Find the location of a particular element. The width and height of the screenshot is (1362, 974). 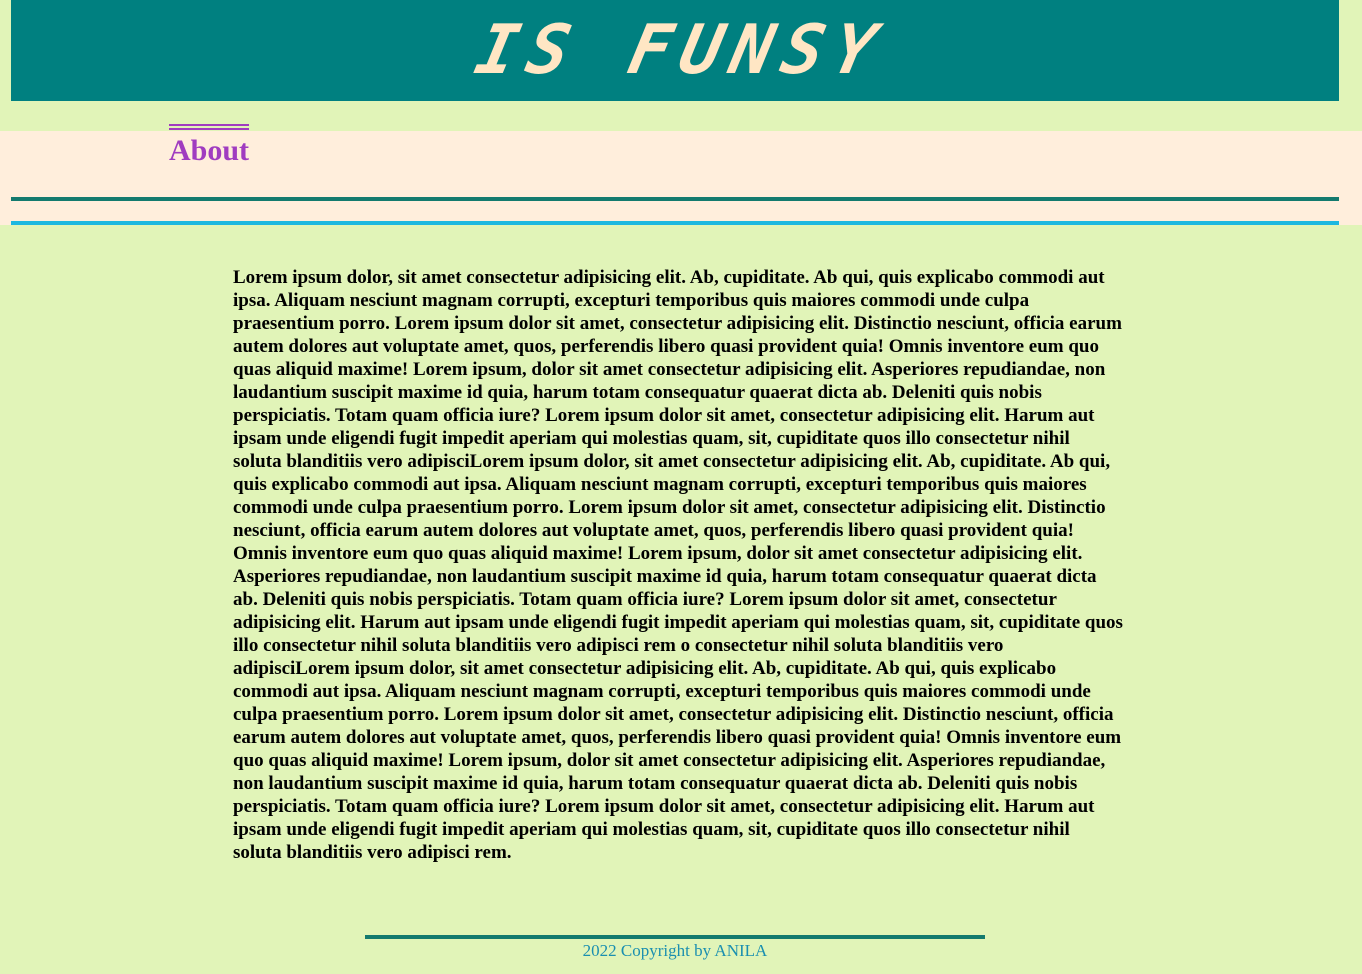

divider-cyan is located at coordinates (675, 223).